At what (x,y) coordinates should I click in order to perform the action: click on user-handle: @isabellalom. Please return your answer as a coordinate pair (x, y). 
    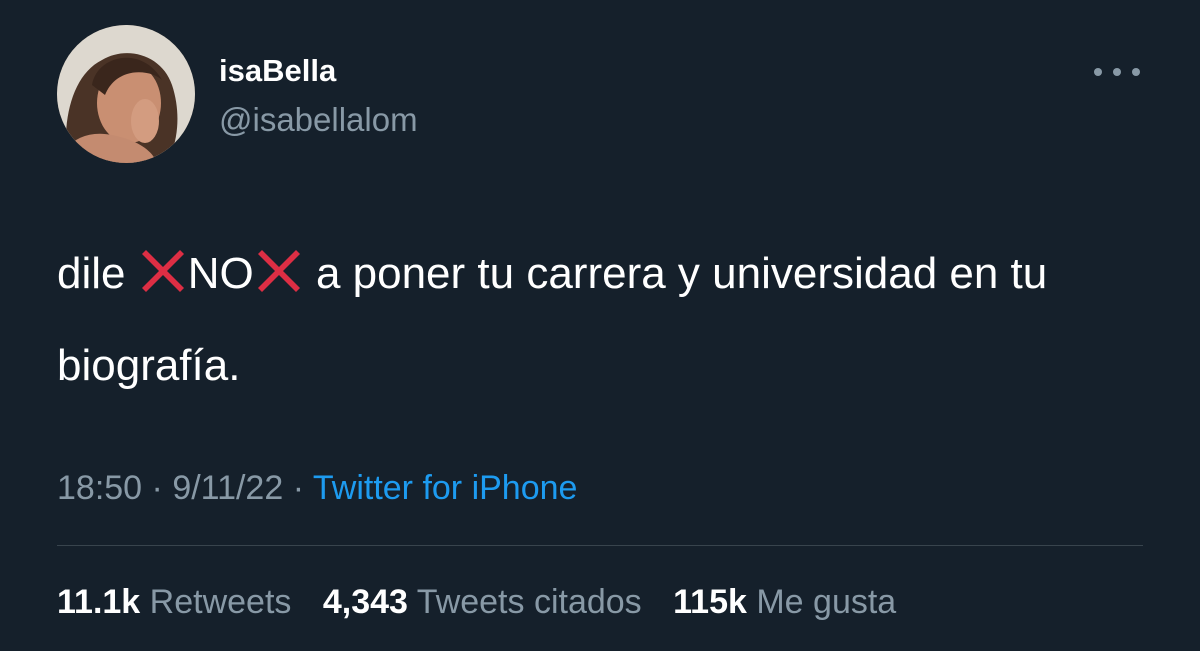
    Looking at the image, I should click on (318, 120).